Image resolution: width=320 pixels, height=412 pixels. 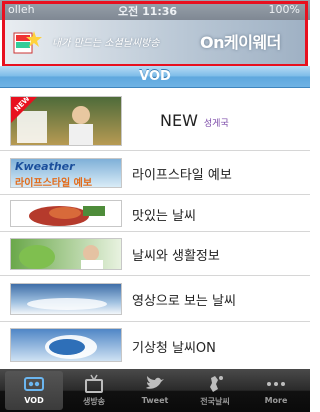 I want to click on food-thumbnail-icon, so click(x=67, y=216).